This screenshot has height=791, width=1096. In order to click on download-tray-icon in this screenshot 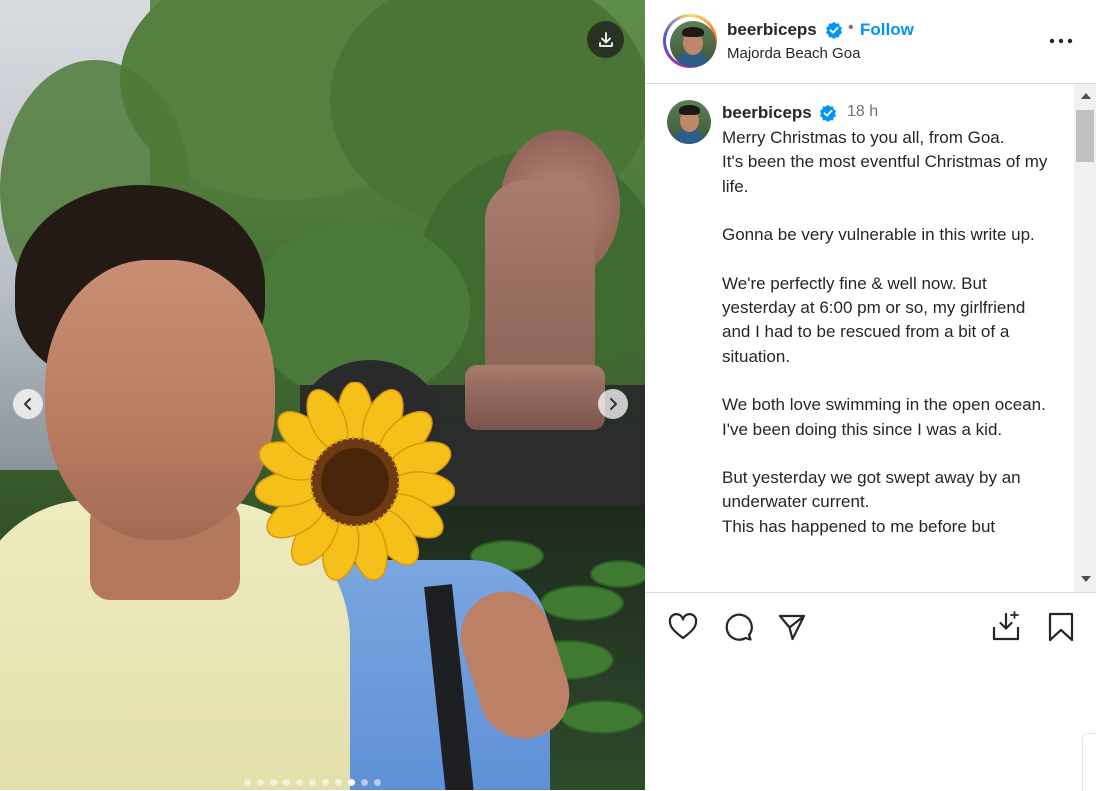, I will do `click(1006, 627)`.